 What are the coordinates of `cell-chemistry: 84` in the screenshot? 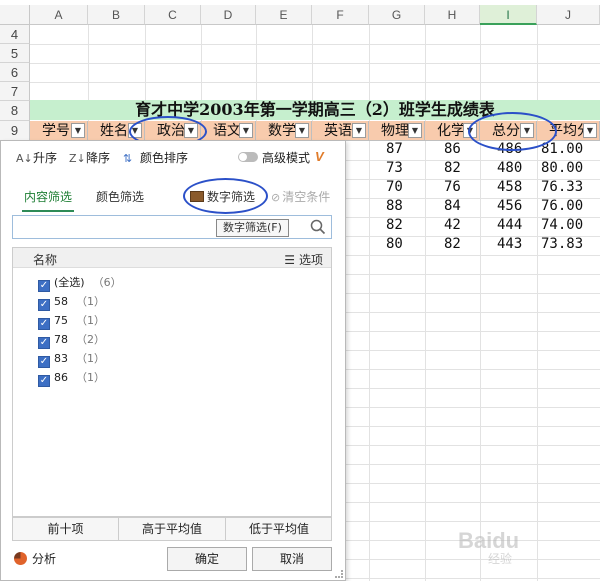 It's located at (452, 207).